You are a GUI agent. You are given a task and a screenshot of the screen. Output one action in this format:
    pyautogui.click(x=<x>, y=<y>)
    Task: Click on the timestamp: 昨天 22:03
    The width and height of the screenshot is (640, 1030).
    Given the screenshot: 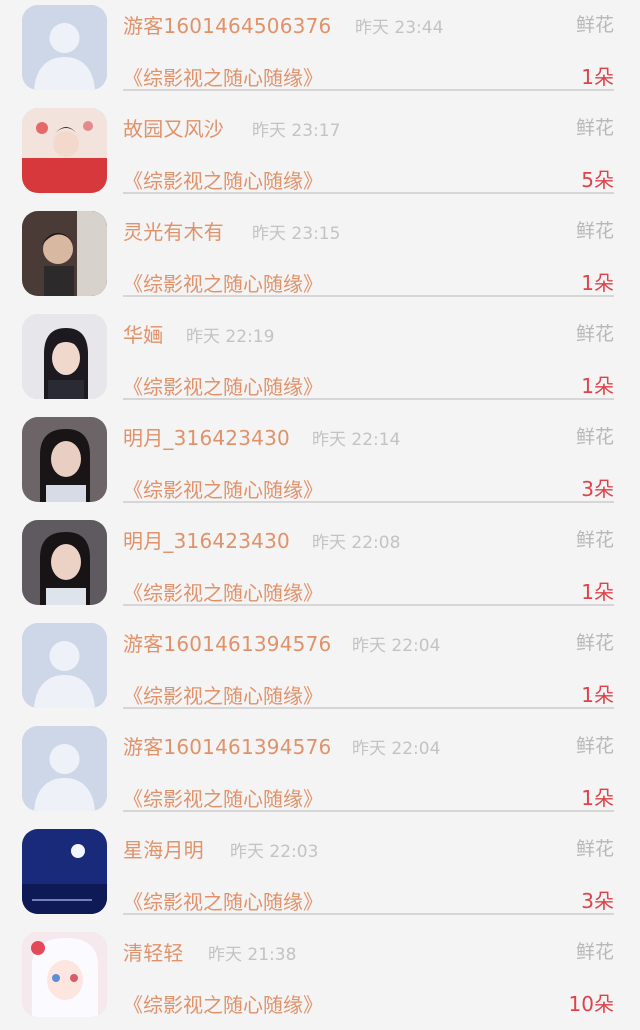 What is the action you would take?
    pyautogui.click(x=274, y=852)
    